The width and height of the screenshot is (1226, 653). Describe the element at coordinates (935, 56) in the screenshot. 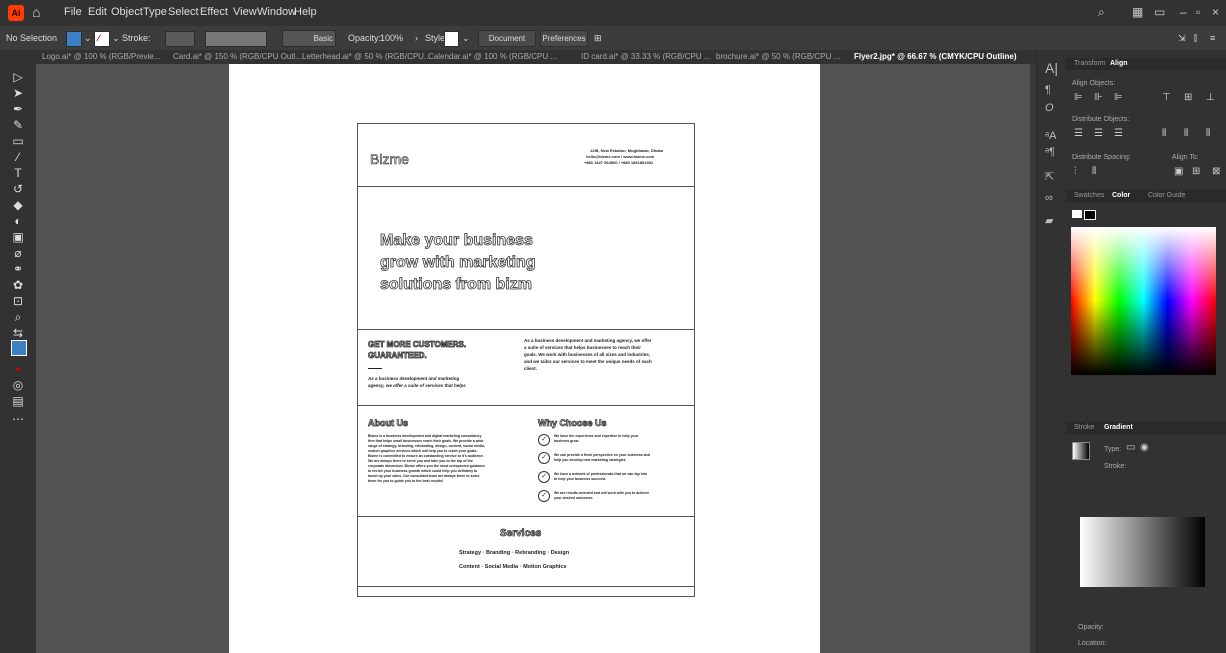

I see `tab-flyer2: Flyer2.jpg* @ 66.67 % (CMYK/CPU Outline)` at that location.